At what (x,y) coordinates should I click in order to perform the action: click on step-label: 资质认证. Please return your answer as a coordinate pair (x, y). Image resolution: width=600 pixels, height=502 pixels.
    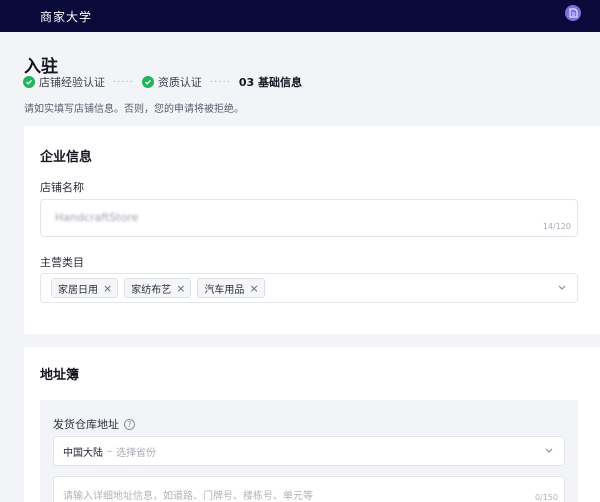
    Looking at the image, I should click on (179, 82).